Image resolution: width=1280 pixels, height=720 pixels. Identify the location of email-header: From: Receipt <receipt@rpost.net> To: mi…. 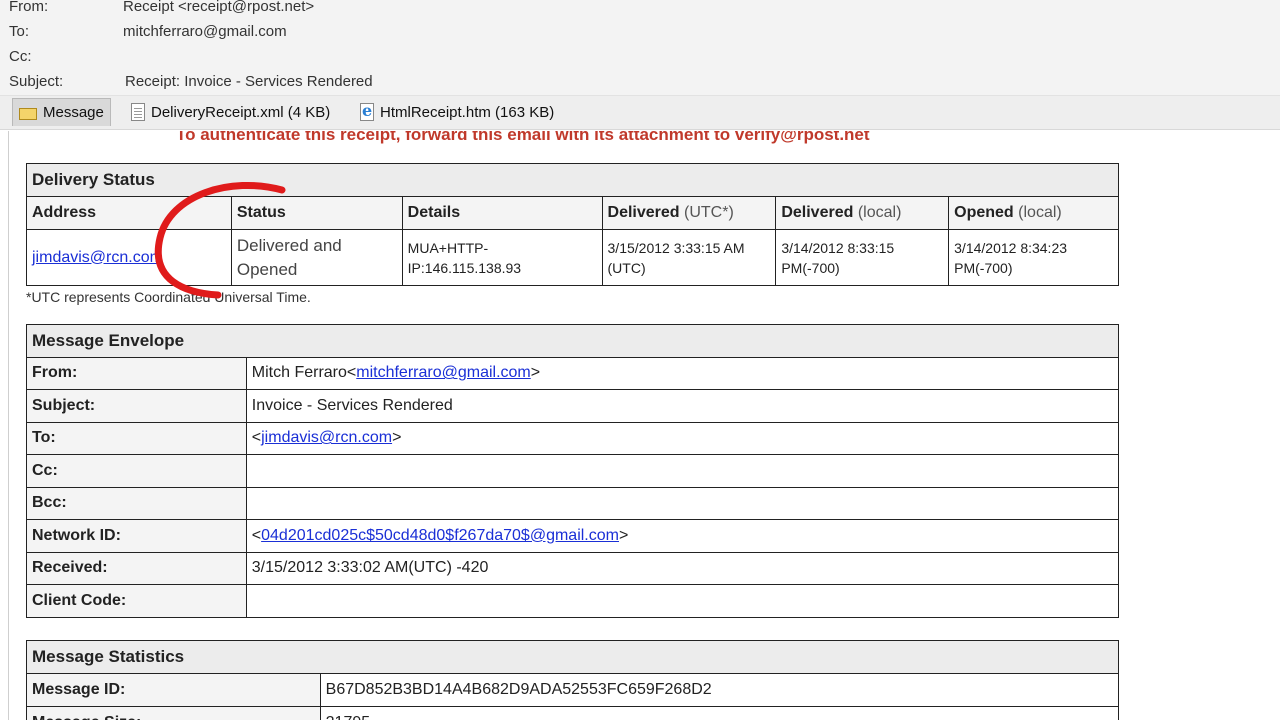
(640, 48).